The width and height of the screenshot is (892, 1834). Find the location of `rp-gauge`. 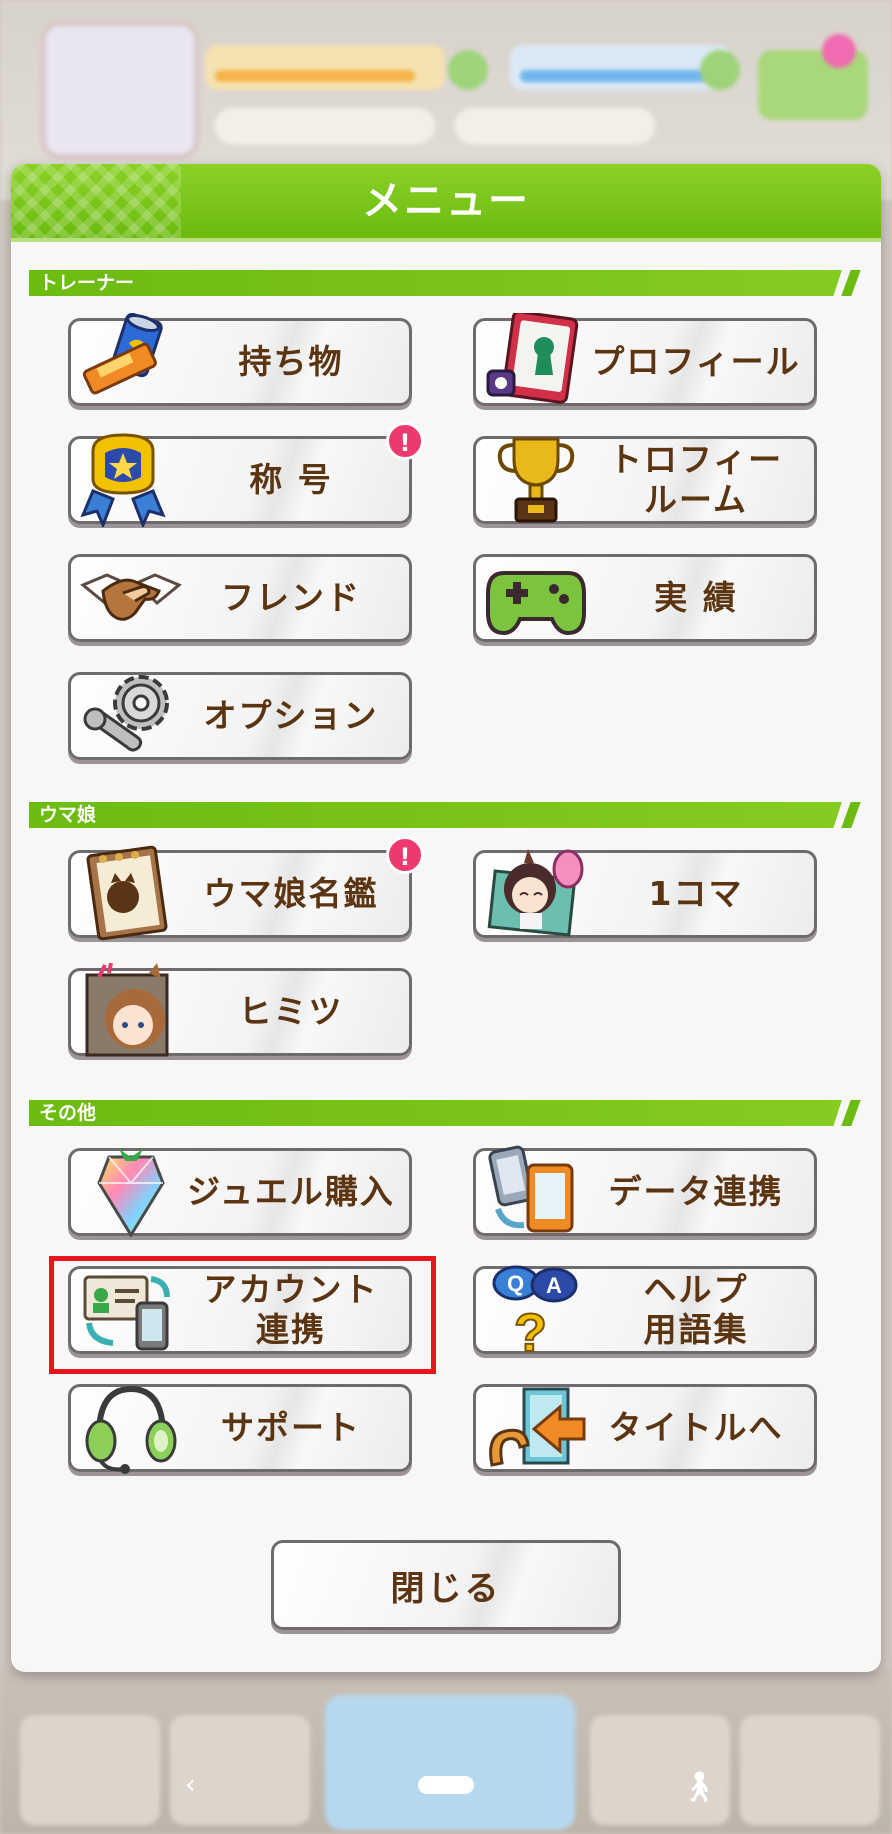

rp-gauge is located at coordinates (620, 67).